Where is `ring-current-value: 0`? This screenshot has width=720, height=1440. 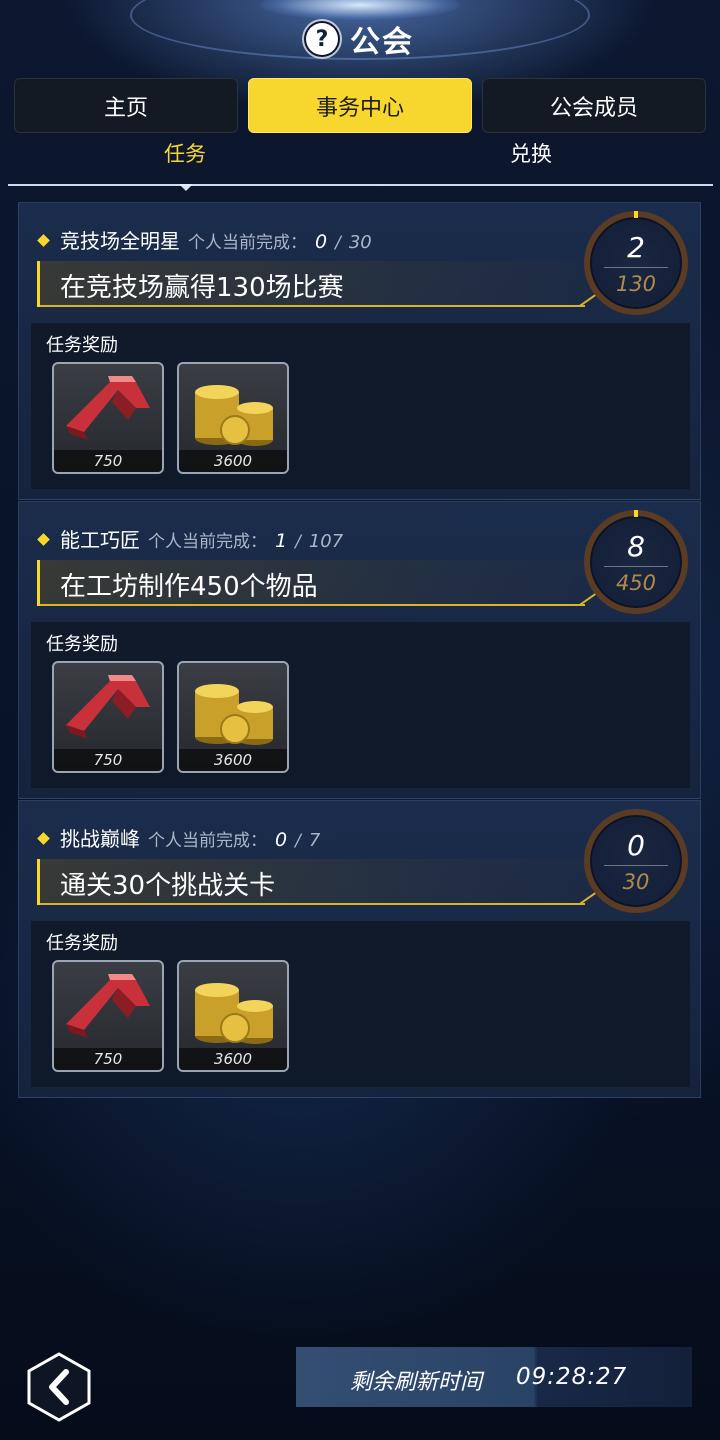
ring-current-value: 0 is located at coordinates (636, 845).